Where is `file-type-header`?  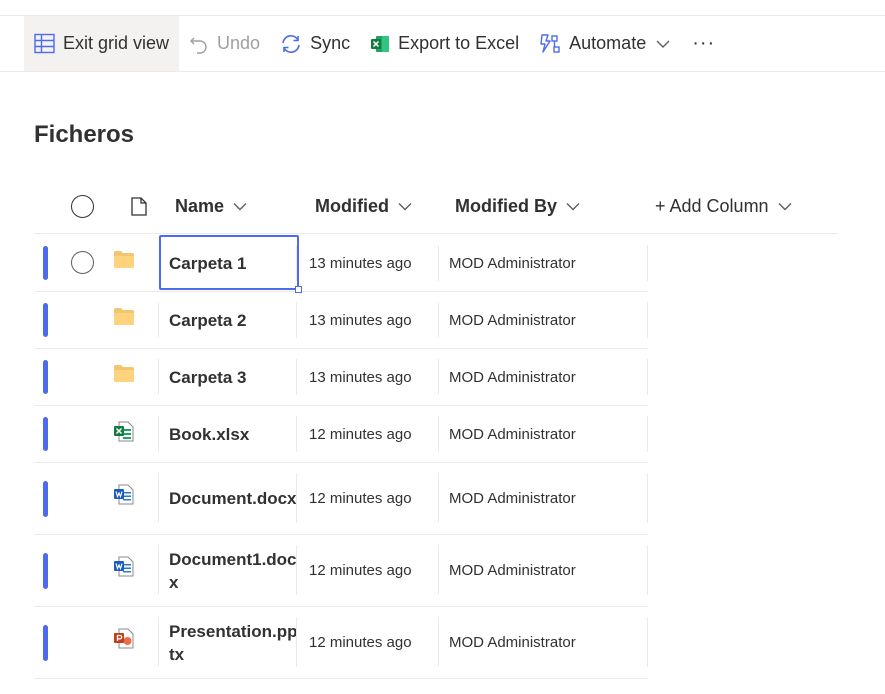 file-type-header is located at coordinates (134, 206).